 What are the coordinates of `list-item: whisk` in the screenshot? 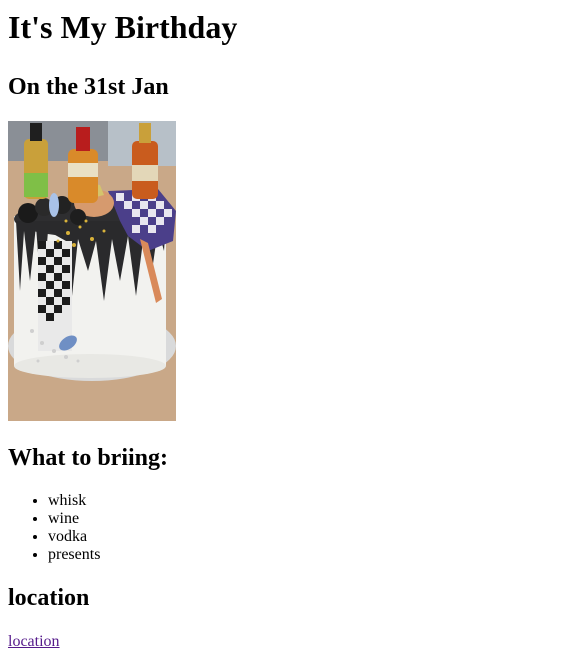 It's located at (311, 501).